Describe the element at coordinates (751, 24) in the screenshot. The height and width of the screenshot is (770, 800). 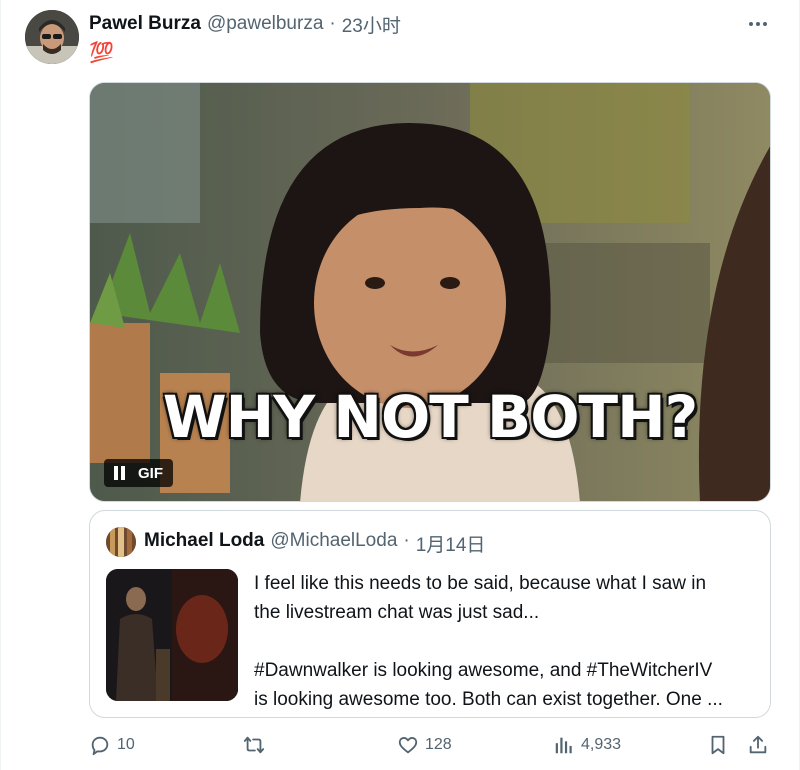
I see `more-horizontal-icon` at that location.